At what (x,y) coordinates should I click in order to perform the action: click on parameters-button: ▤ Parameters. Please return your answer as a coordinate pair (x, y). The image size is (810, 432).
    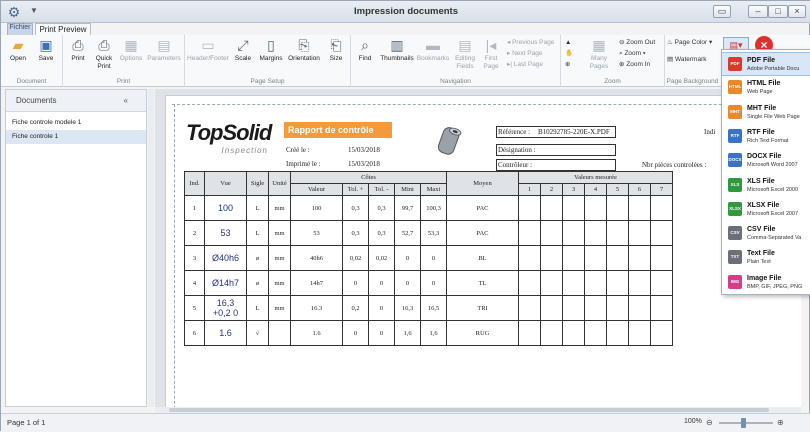
    Looking at the image, I should click on (164, 50).